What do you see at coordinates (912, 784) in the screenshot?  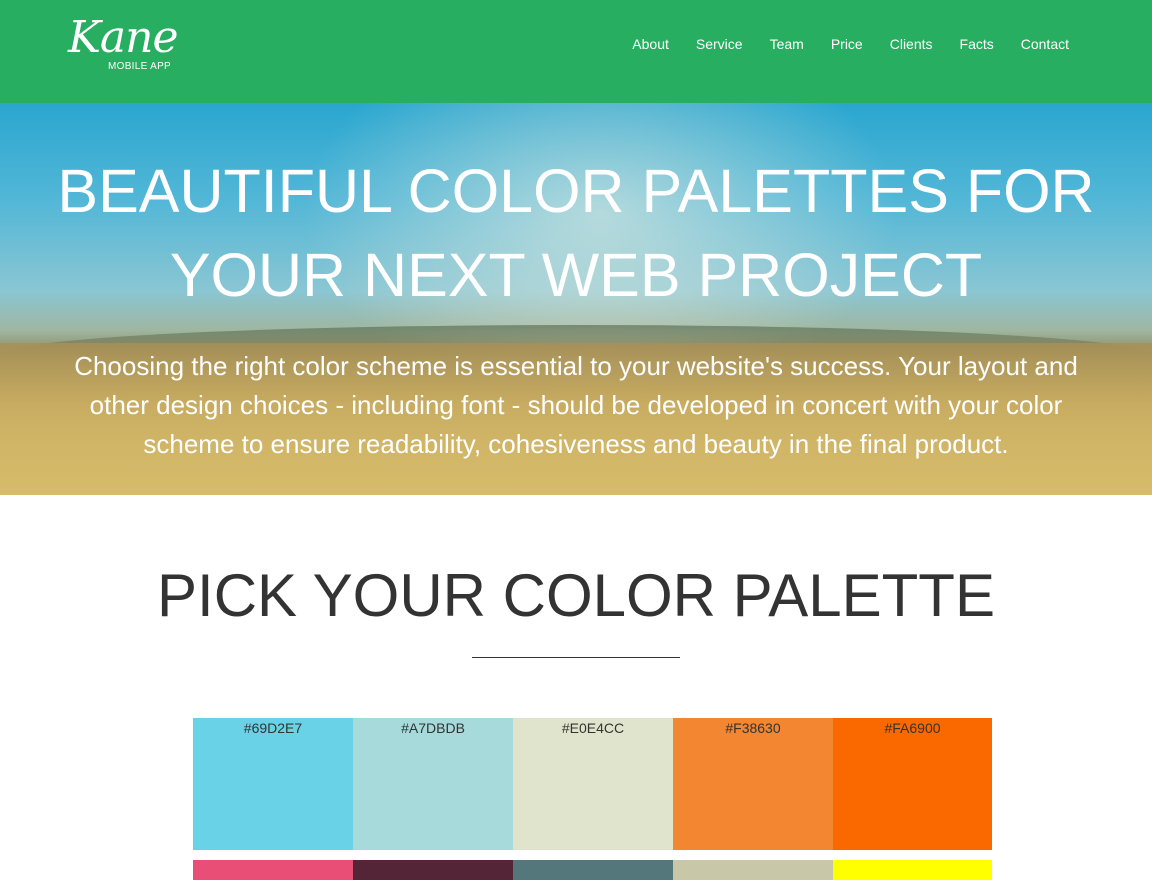 I see `color-swatch: #FA6900` at bounding box center [912, 784].